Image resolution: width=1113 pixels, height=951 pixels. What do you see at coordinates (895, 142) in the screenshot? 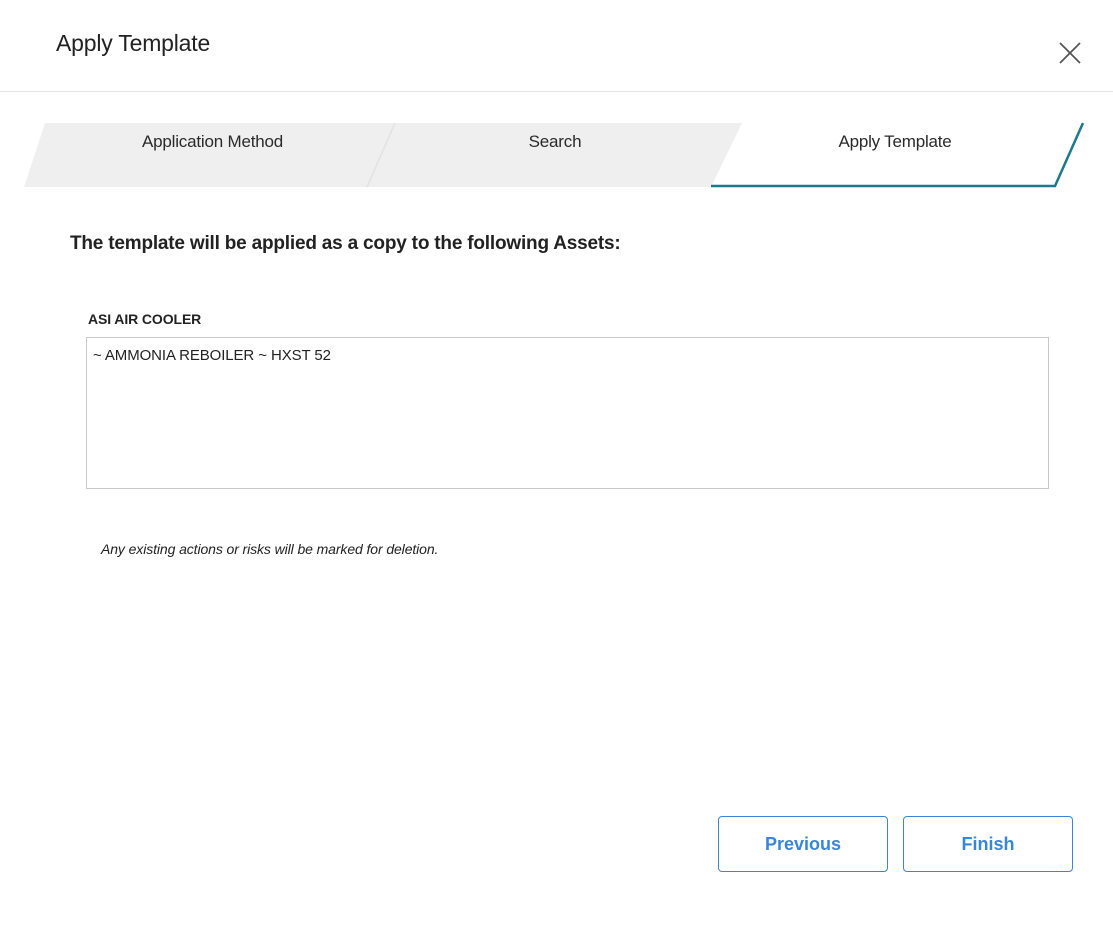
I see `step-apply-template: Apply Template` at bounding box center [895, 142].